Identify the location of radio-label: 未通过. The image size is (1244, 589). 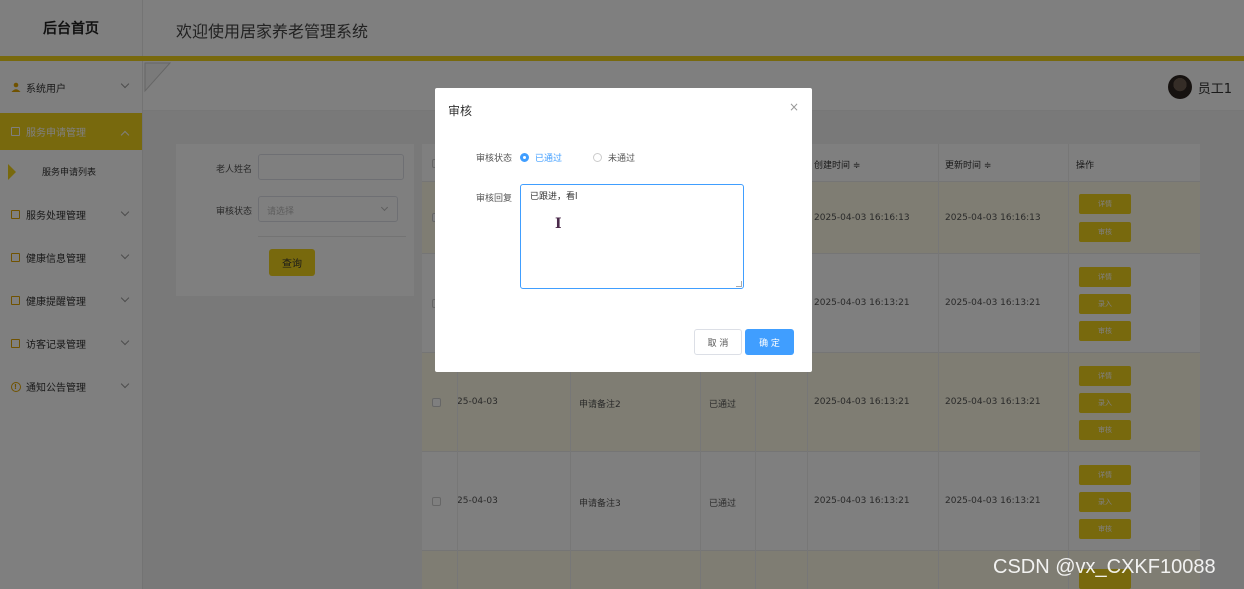
(622, 159).